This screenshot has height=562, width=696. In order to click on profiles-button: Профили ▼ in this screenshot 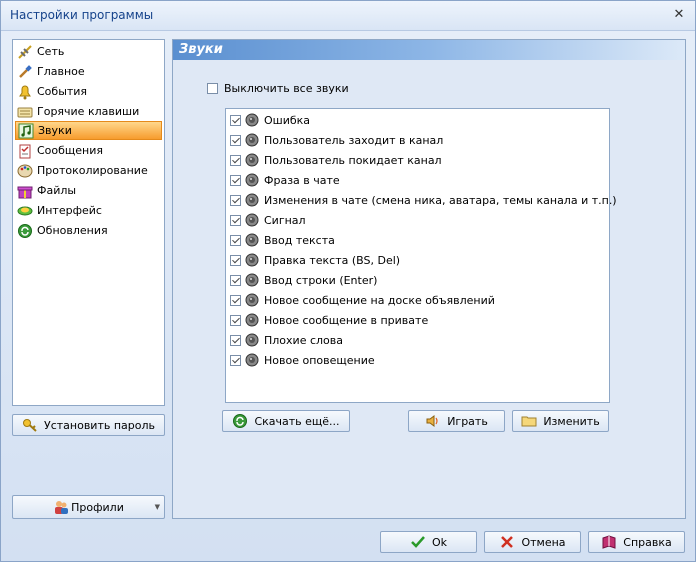, I will do `click(88, 507)`.